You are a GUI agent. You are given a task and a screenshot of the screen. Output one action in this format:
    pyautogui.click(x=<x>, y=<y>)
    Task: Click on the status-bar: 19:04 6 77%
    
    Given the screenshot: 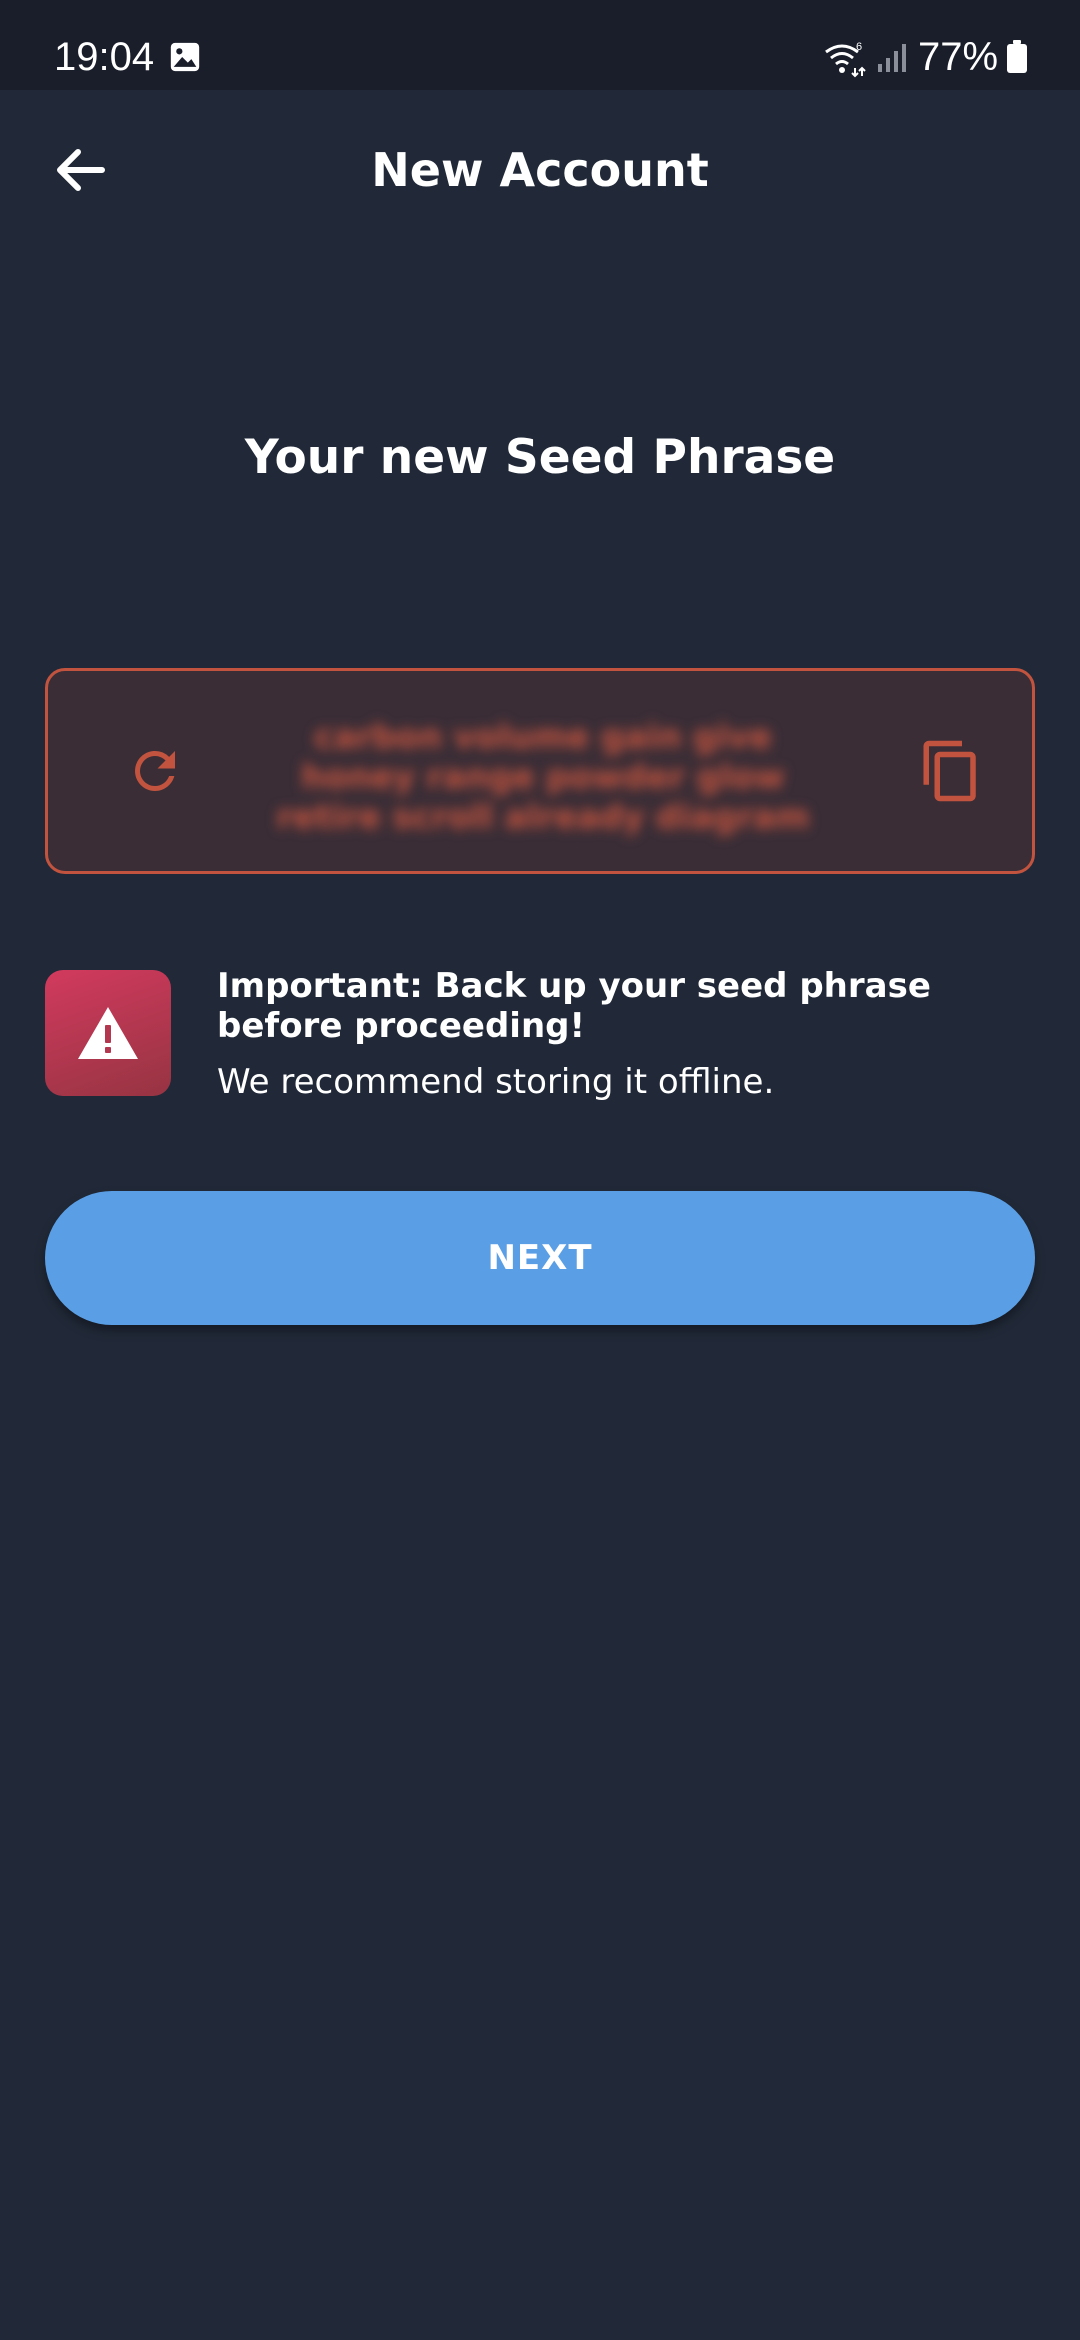 What is the action you would take?
    pyautogui.click(x=540, y=45)
    